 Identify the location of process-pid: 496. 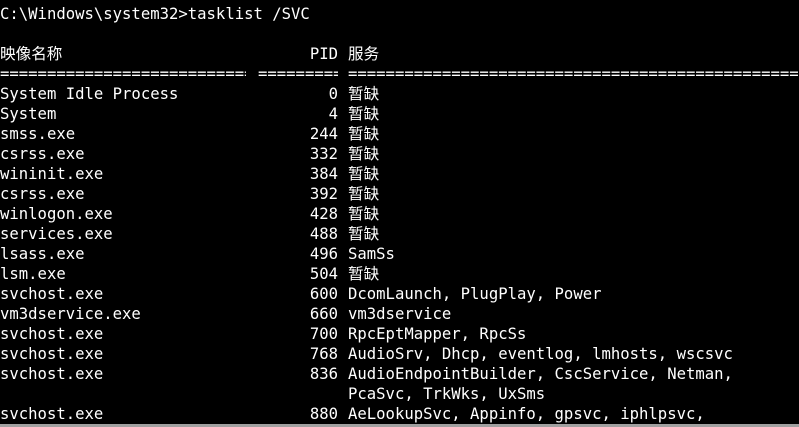
(323, 254).